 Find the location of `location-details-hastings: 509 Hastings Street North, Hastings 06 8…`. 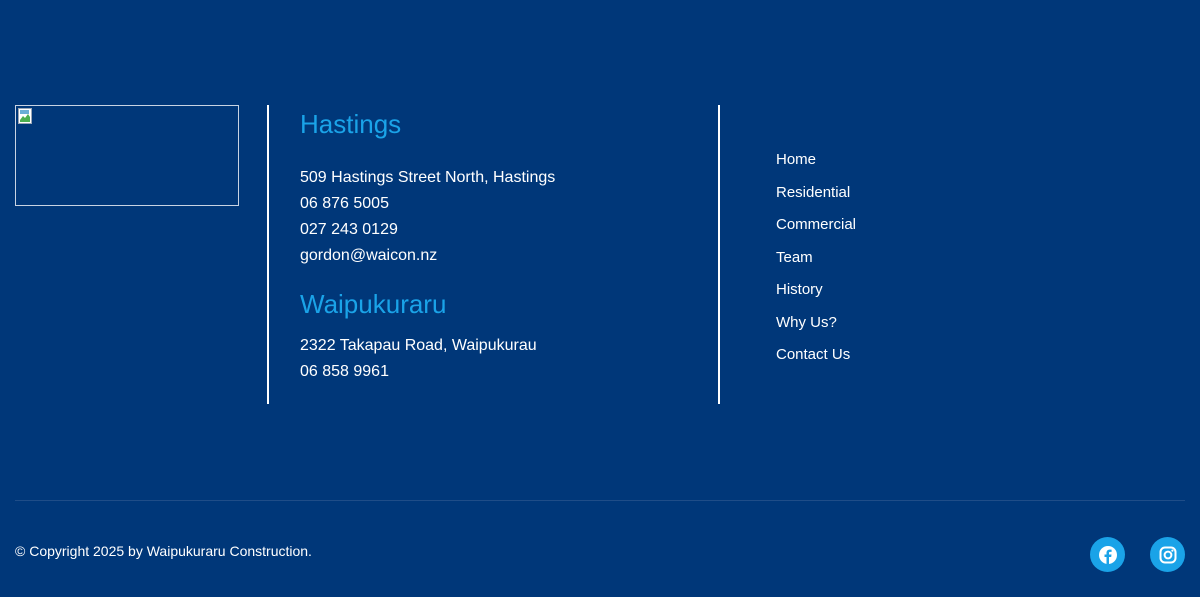

location-details-hastings: 509 Hastings Street North, Hastings 06 8… is located at coordinates (500, 217).